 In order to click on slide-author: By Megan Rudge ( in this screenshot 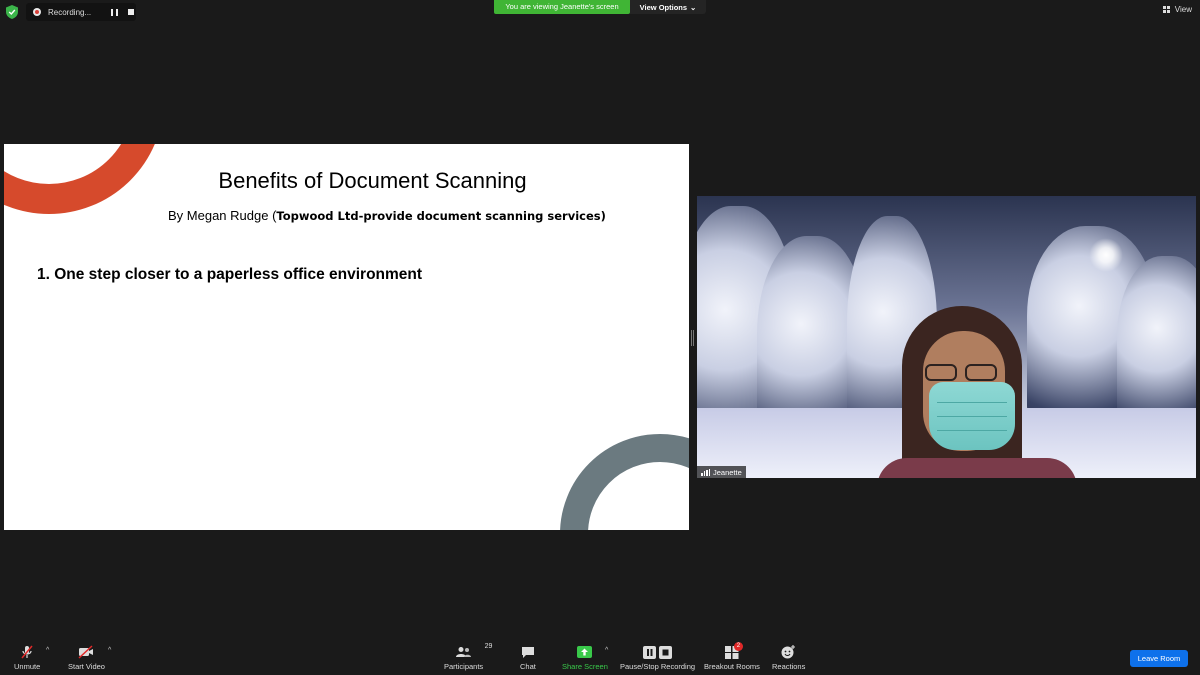, I will do `click(222, 215)`.